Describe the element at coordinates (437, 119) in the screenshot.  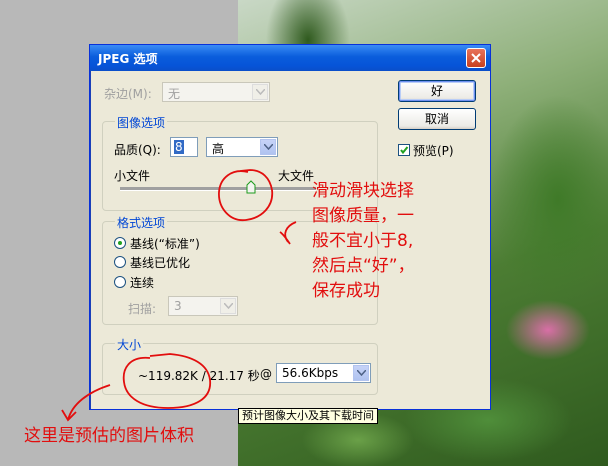
I see `cancel-button: 取消` at that location.